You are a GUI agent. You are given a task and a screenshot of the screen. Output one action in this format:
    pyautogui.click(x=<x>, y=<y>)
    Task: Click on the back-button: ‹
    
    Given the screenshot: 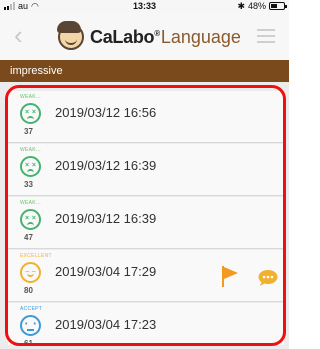 What is the action you would take?
    pyautogui.click(x=24, y=35)
    